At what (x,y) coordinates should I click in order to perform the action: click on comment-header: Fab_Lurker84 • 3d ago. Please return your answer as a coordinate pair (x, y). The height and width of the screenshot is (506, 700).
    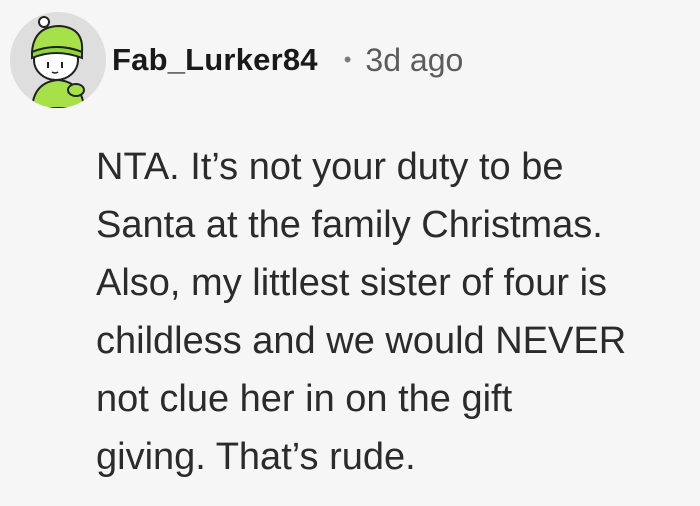
    Looking at the image, I should click on (236, 60).